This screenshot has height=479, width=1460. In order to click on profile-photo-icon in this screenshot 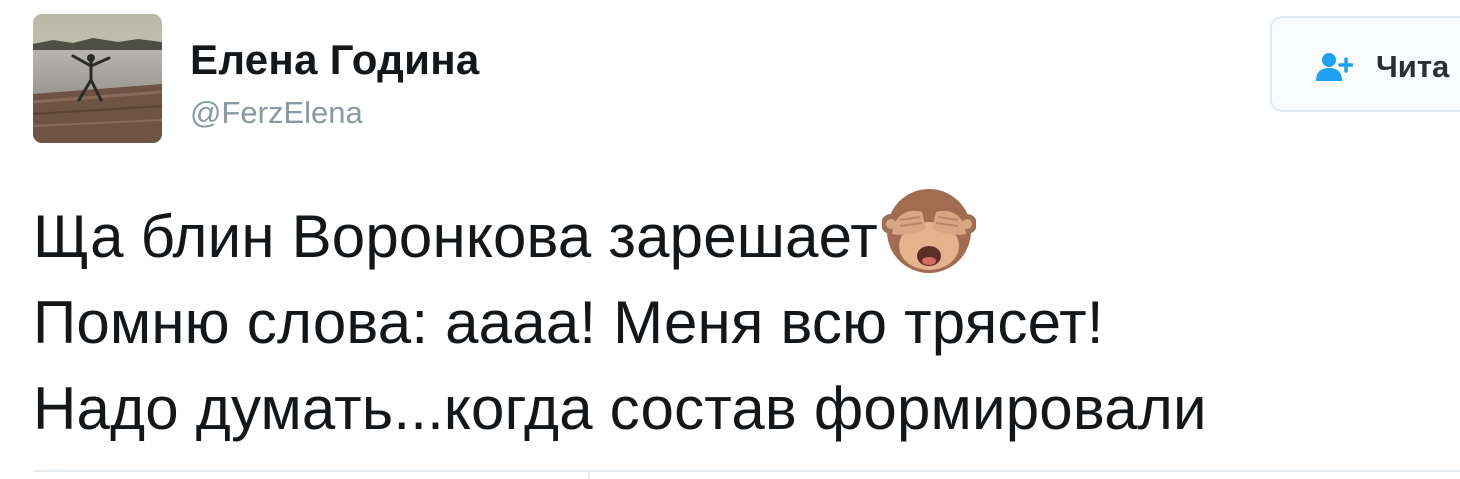, I will do `click(97, 78)`.